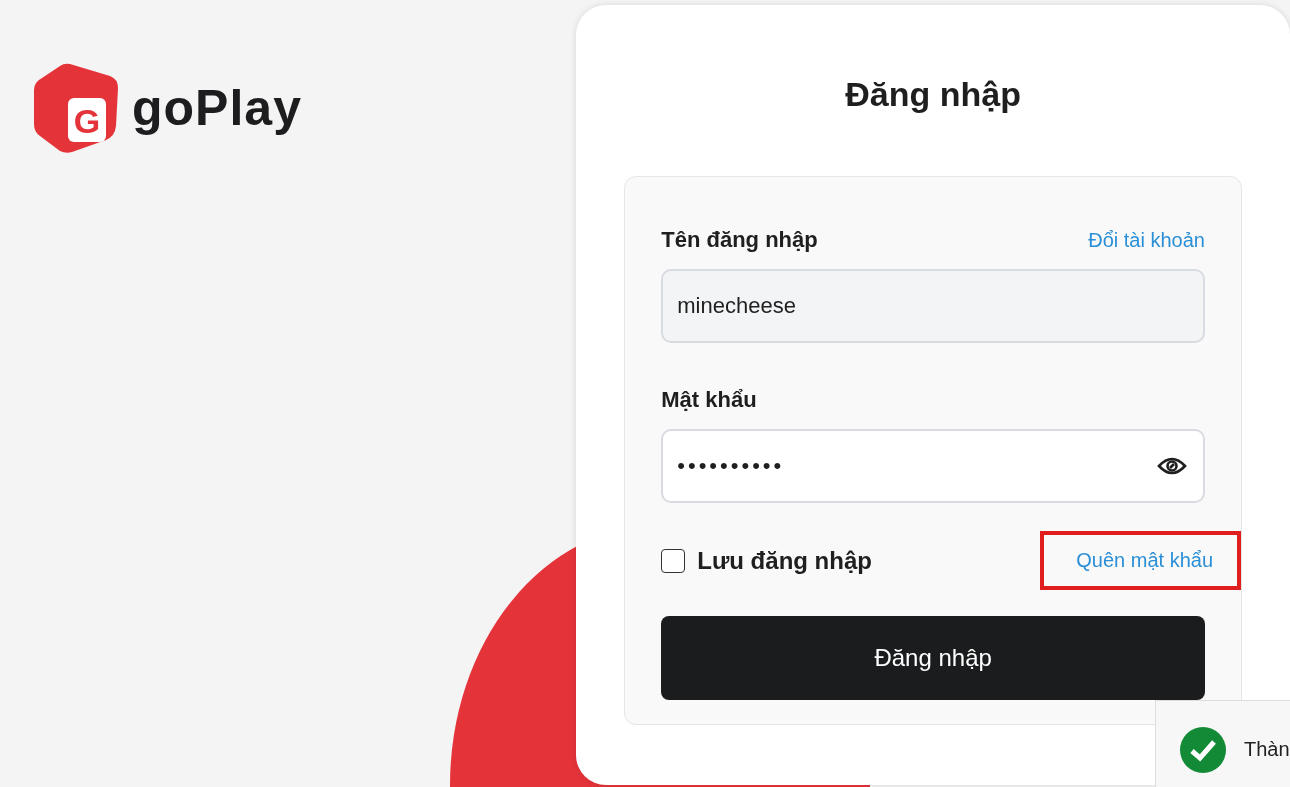 The width and height of the screenshot is (1290, 787). Describe the element at coordinates (1203, 750) in the screenshot. I see `check-circle-icon` at that location.